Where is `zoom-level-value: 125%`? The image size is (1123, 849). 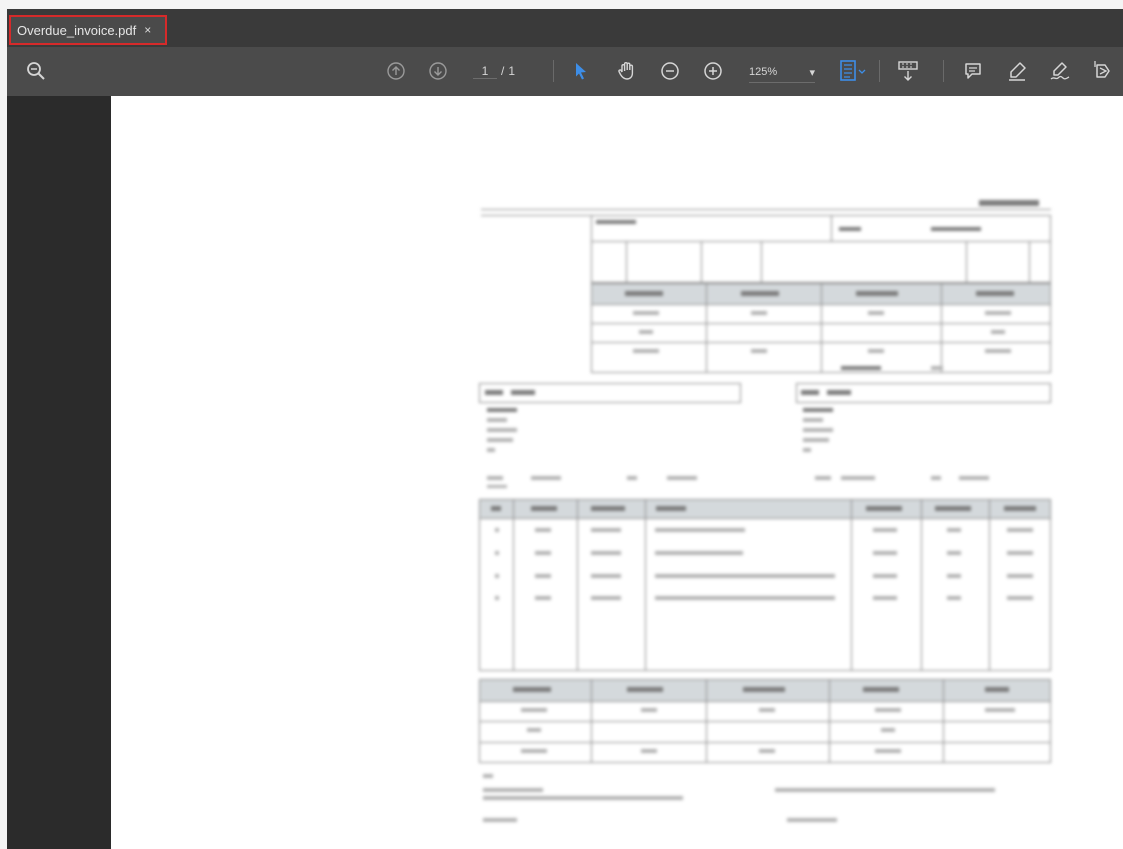 zoom-level-value: 125% is located at coordinates (763, 72).